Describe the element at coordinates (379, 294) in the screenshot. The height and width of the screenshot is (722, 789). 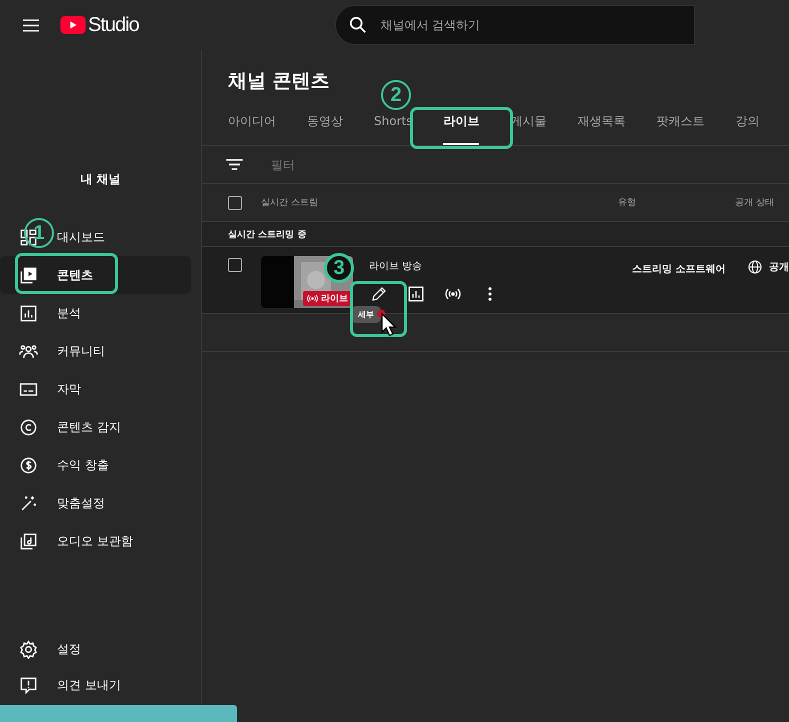
I see `pencil-icon` at that location.